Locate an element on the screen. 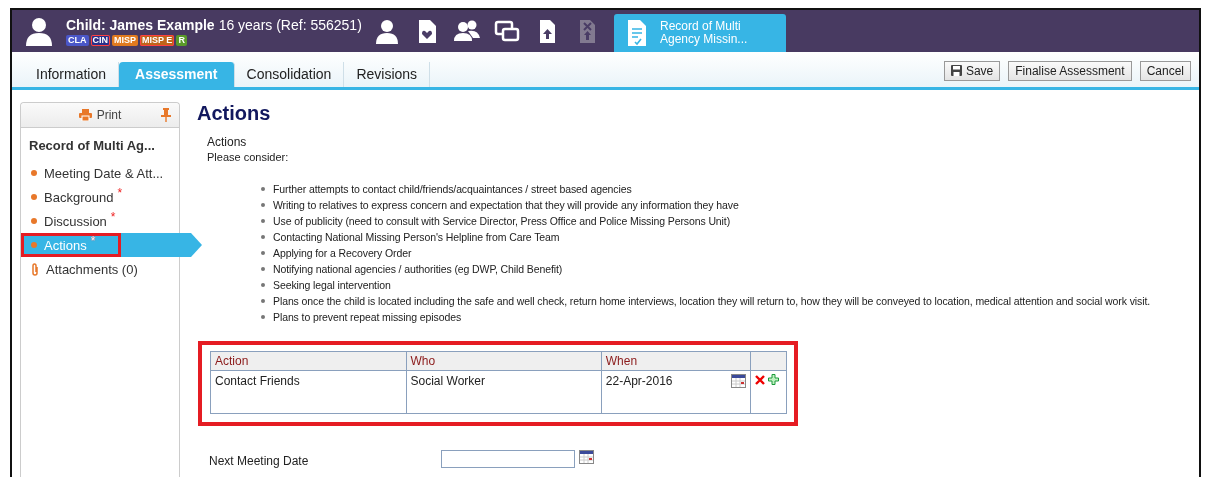  column-header: Action is located at coordinates (308, 361).